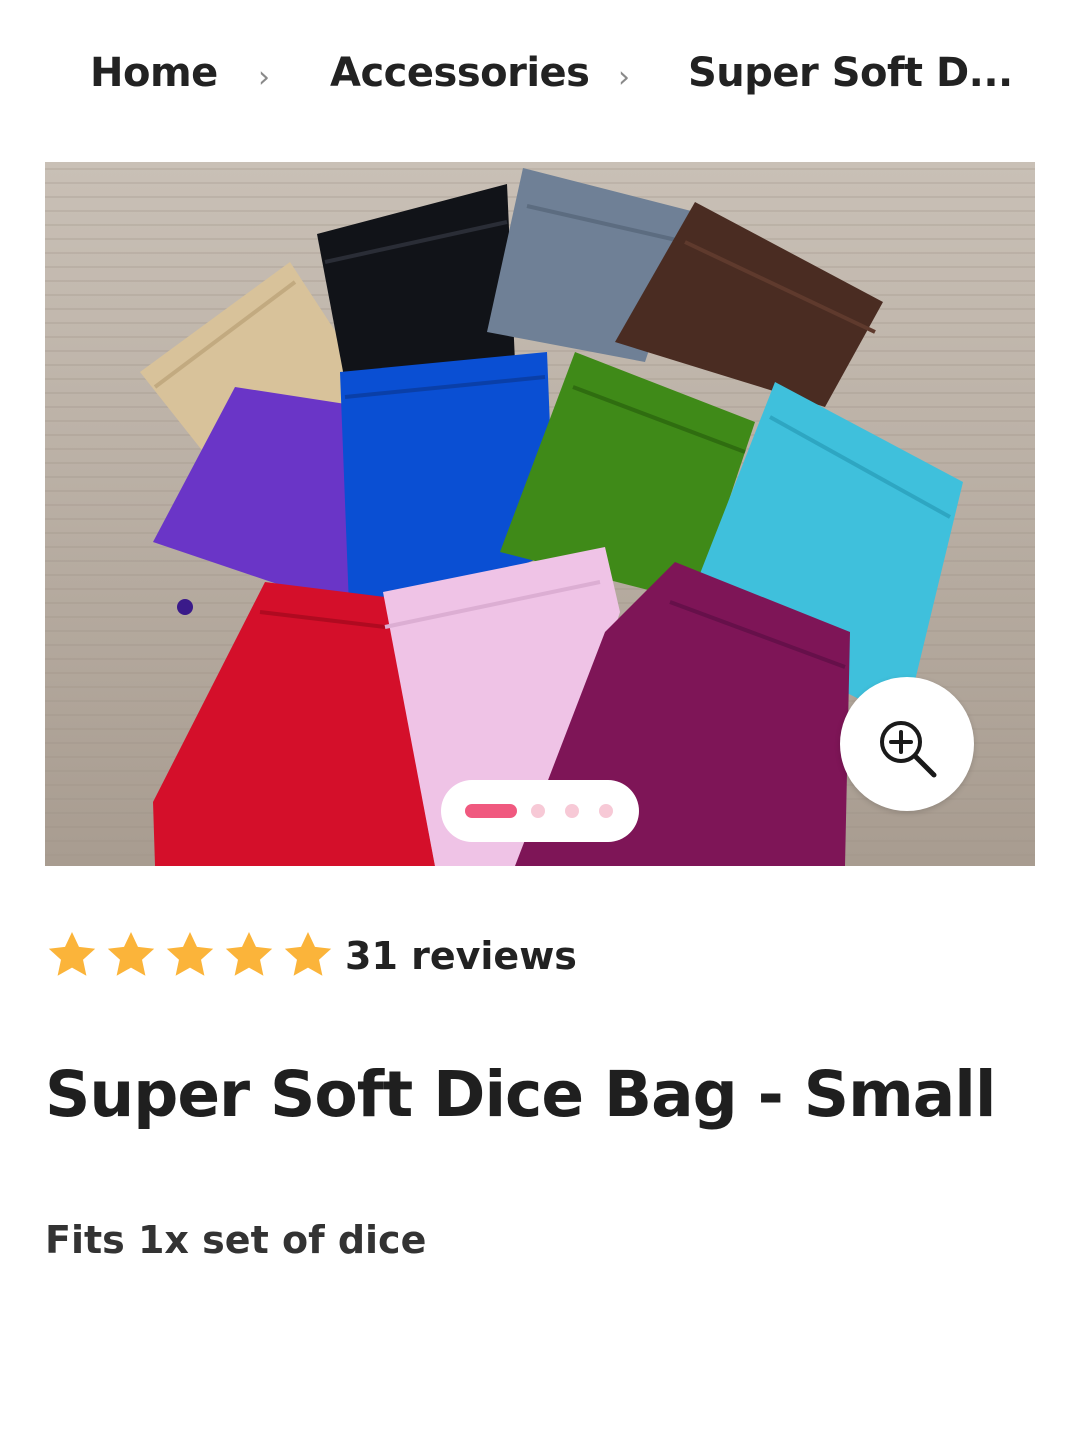  Describe the element at coordinates (460, 73) in the screenshot. I see `breadcrumb-accessories-link: Accessories` at that location.